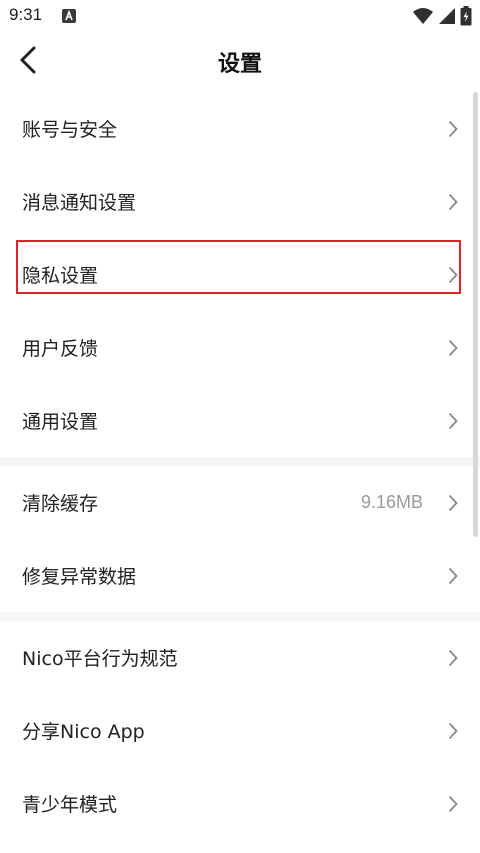  I want to click on status-bar: 9:31, so click(240, 16).